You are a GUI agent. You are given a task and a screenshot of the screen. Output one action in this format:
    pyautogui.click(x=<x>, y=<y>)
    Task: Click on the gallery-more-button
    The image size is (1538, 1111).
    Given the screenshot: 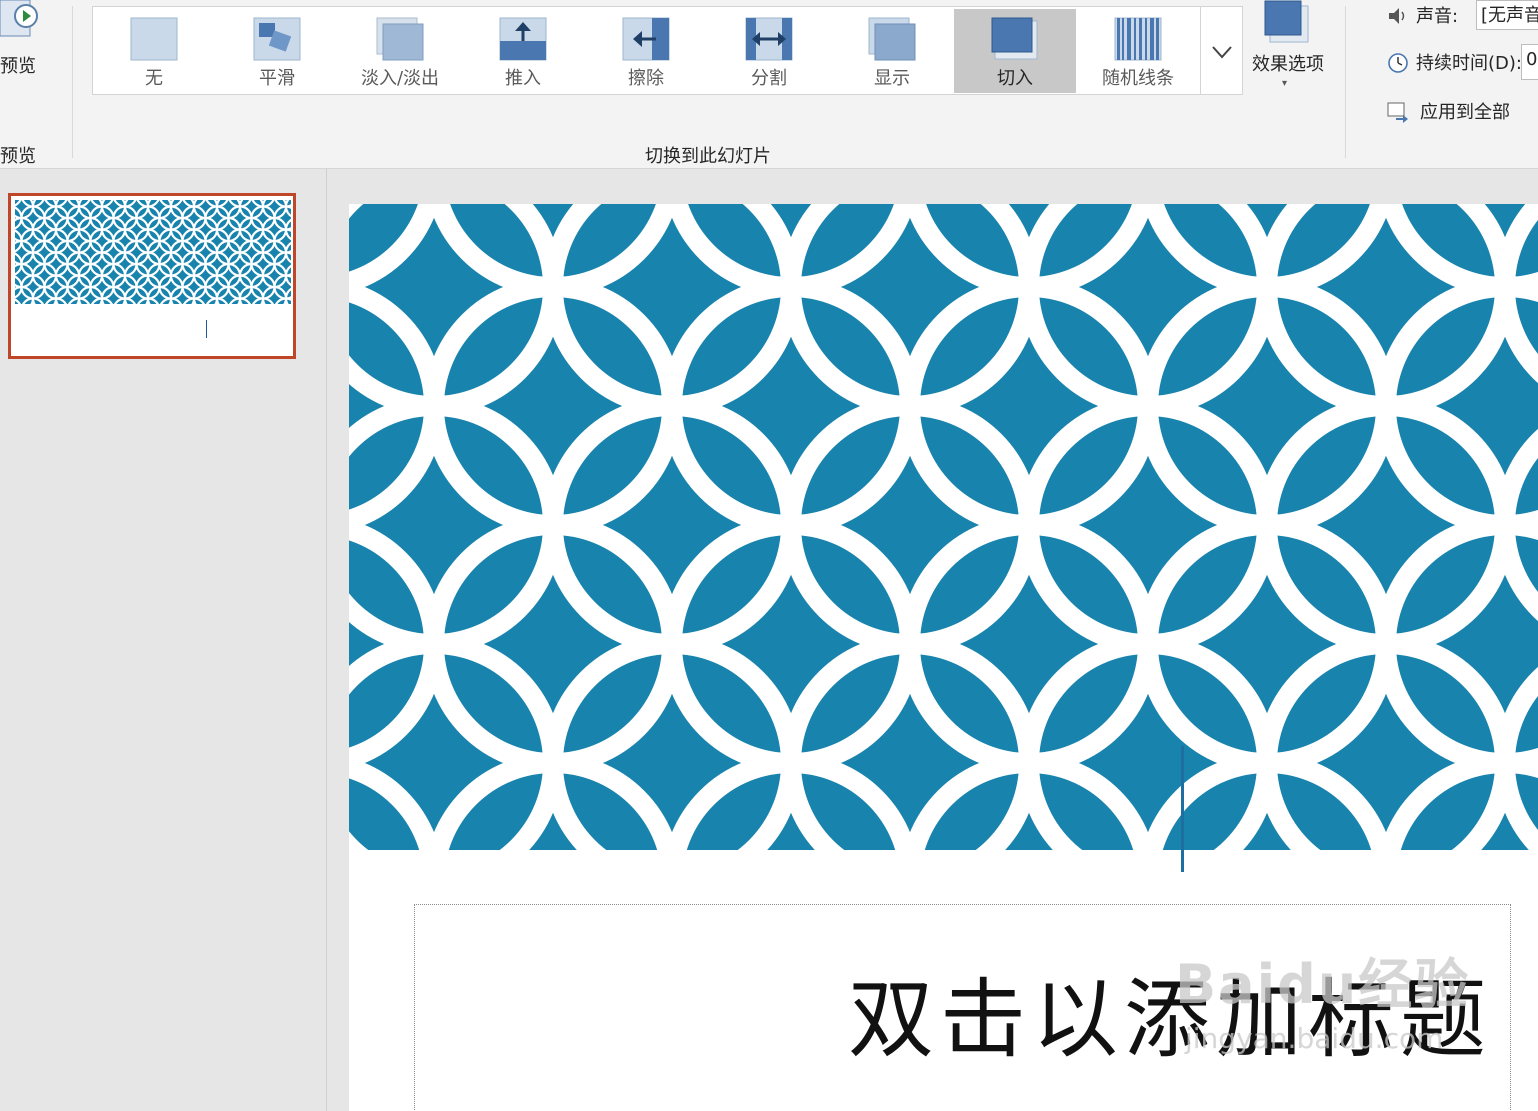 What is the action you would take?
    pyautogui.click(x=1222, y=50)
    